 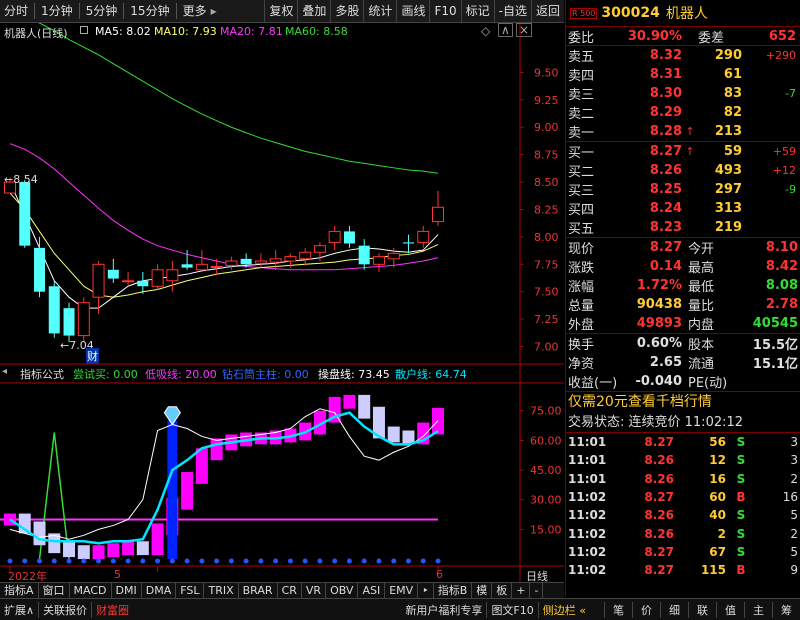 What do you see at coordinates (665, 112) in the screenshot?
I see `ask-price: 8.29` at bounding box center [665, 112].